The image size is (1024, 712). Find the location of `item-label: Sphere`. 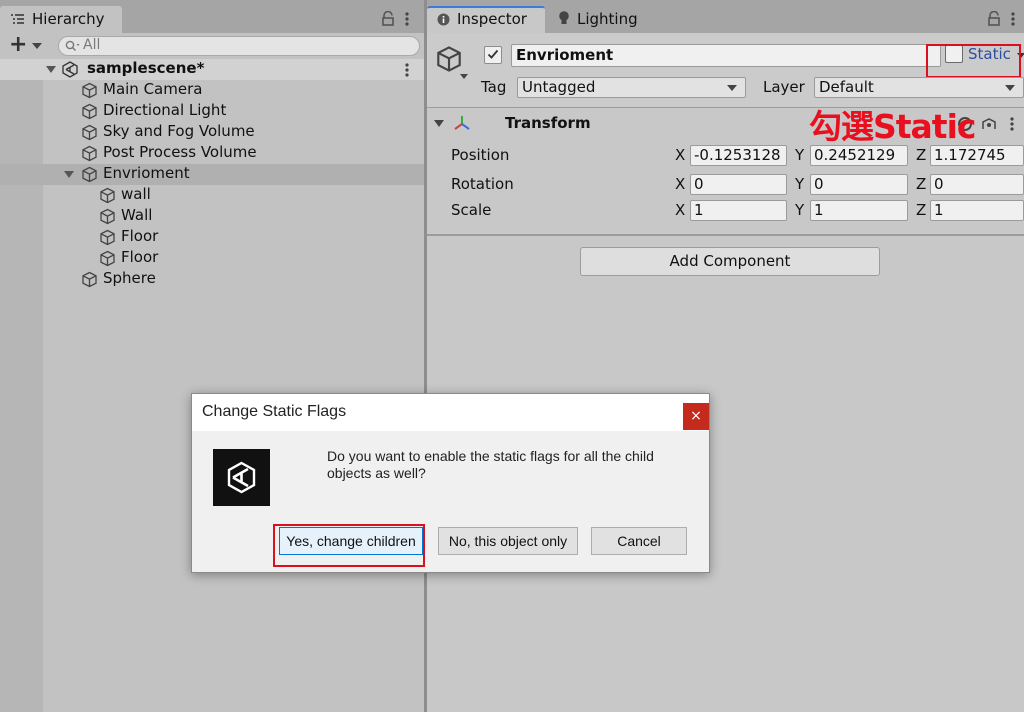

item-label: Sphere is located at coordinates (129, 278).